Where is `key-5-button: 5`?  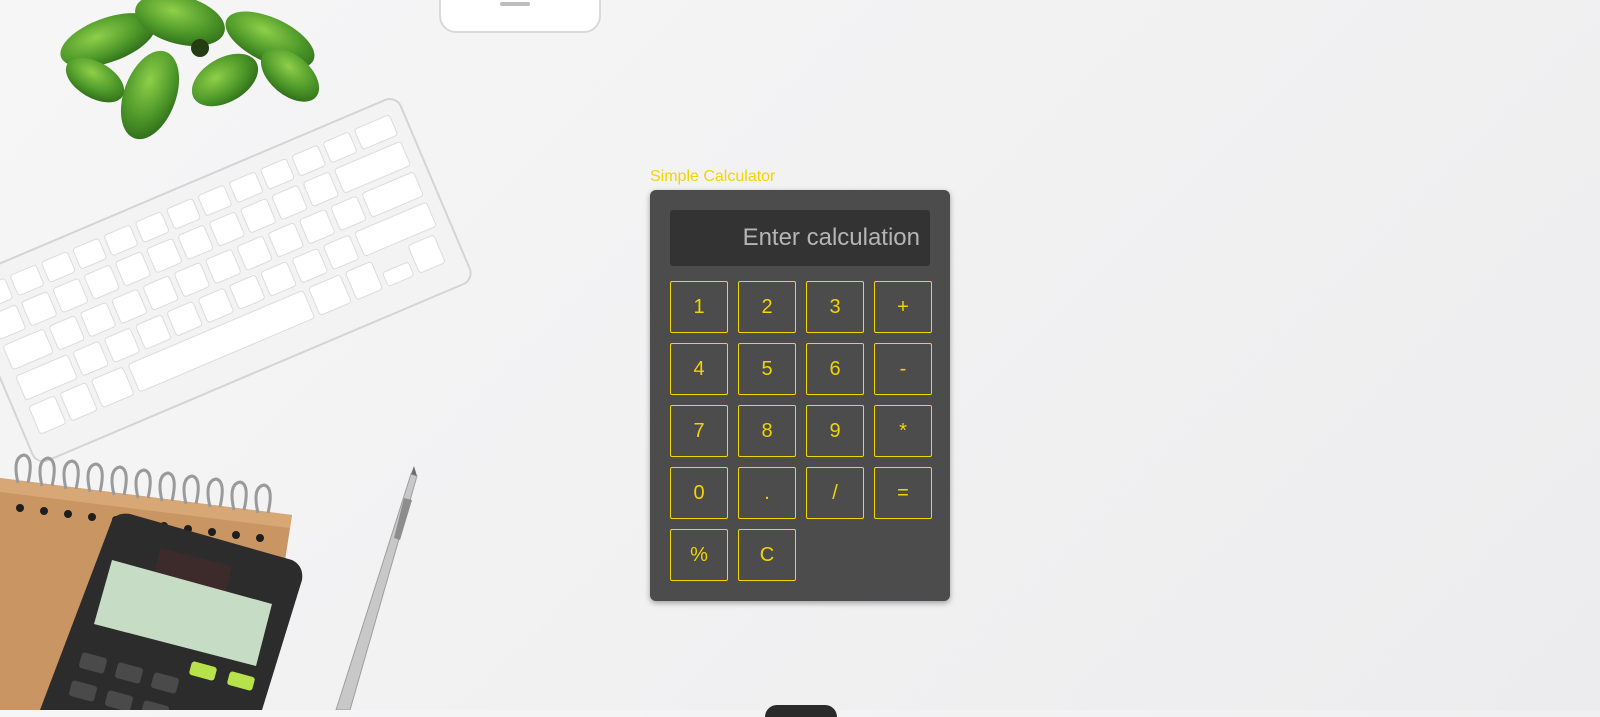 key-5-button: 5 is located at coordinates (767, 369).